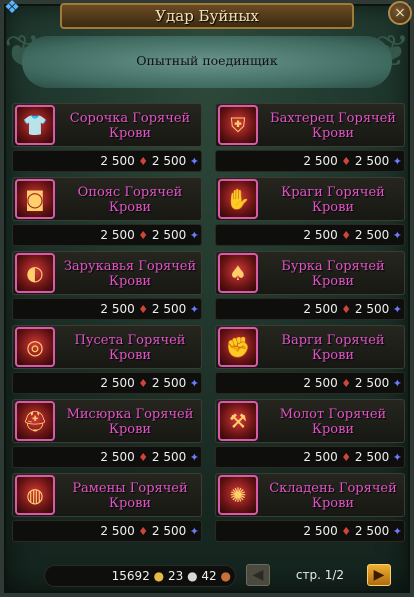 This screenshot has width=414, height=597. What do you see at coordinates (238, 421) in the screenshot?
I see `hammer-icon: ⚒` at bounding box center [238, 421].